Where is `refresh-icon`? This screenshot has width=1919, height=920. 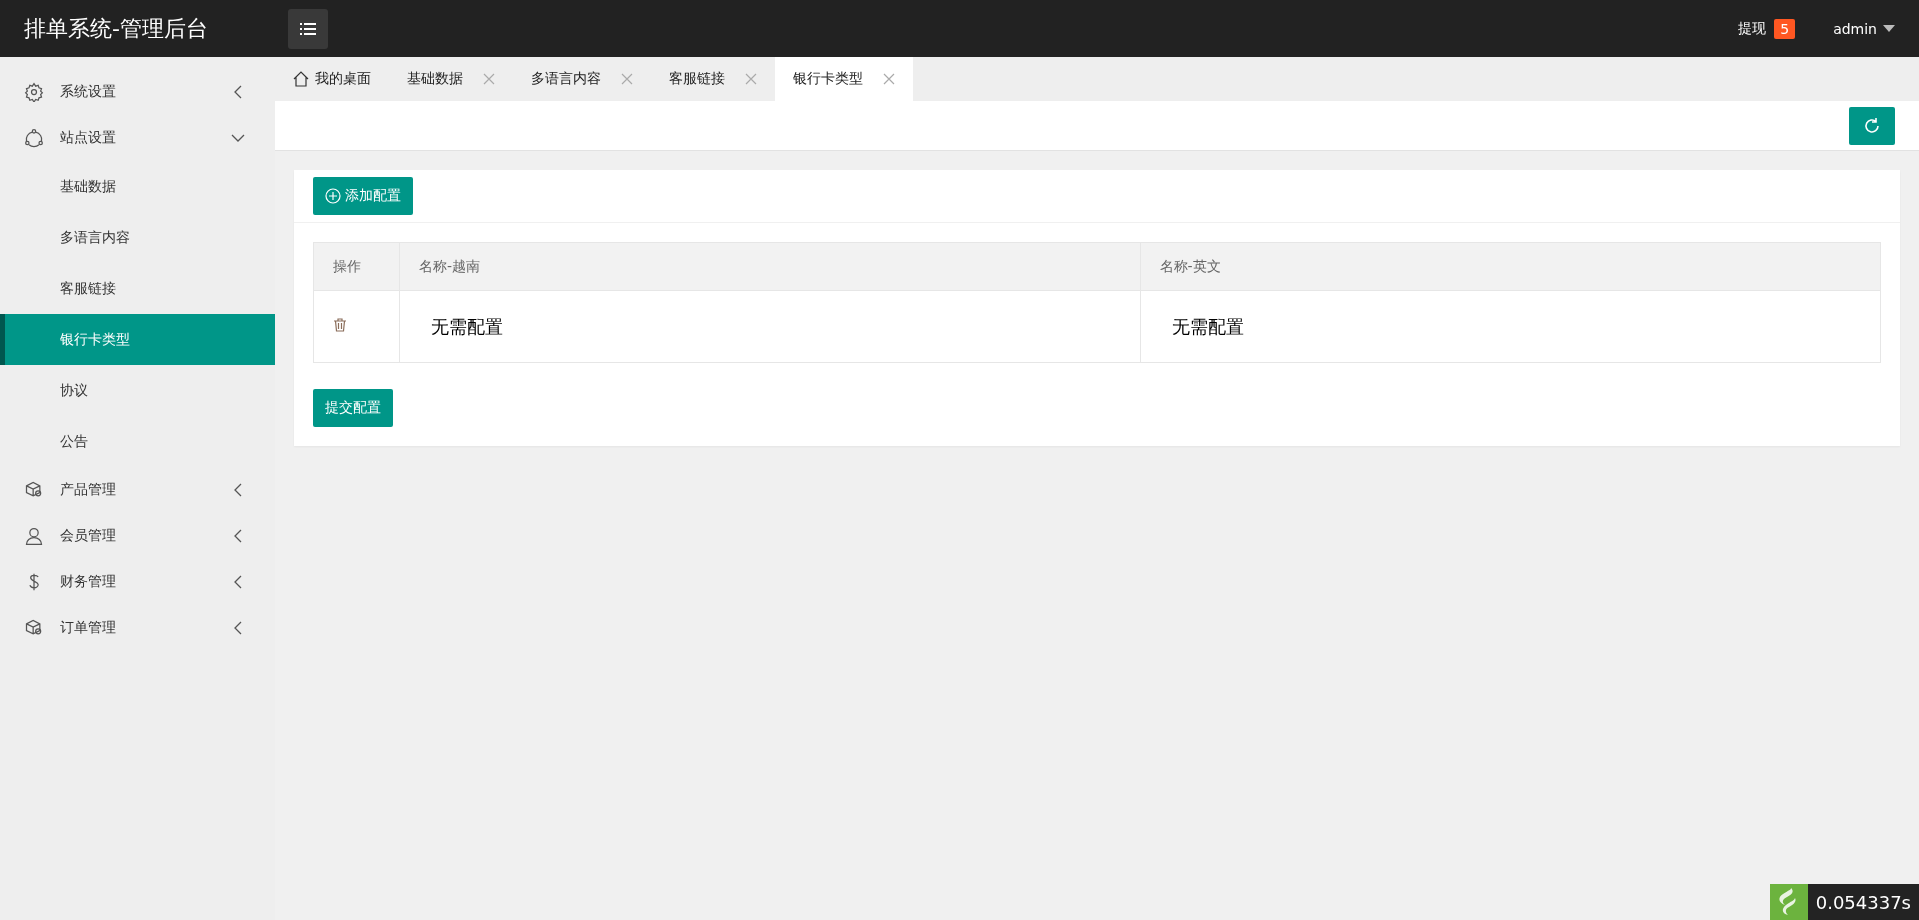
refresh-icon is located at coordinates (1872, 125).